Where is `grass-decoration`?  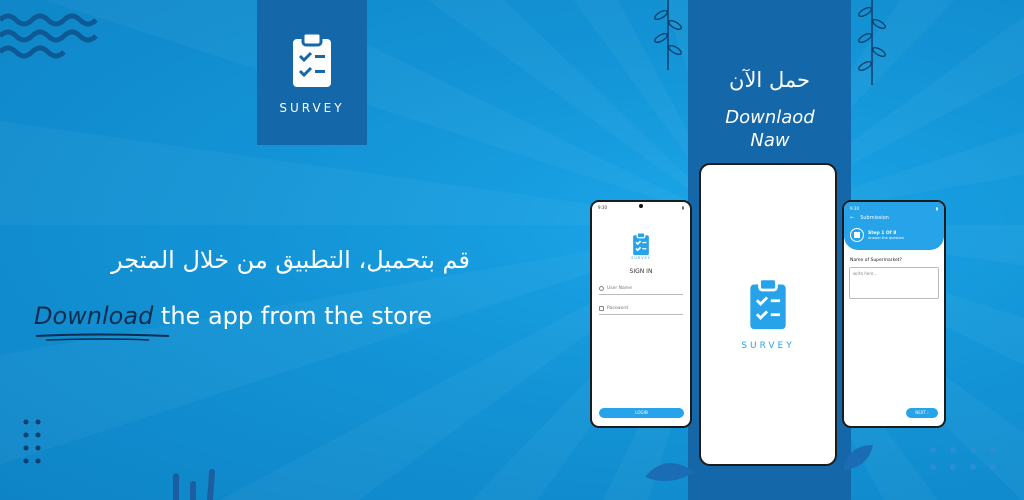
grass-decoration is located at coordinates (194, 484).